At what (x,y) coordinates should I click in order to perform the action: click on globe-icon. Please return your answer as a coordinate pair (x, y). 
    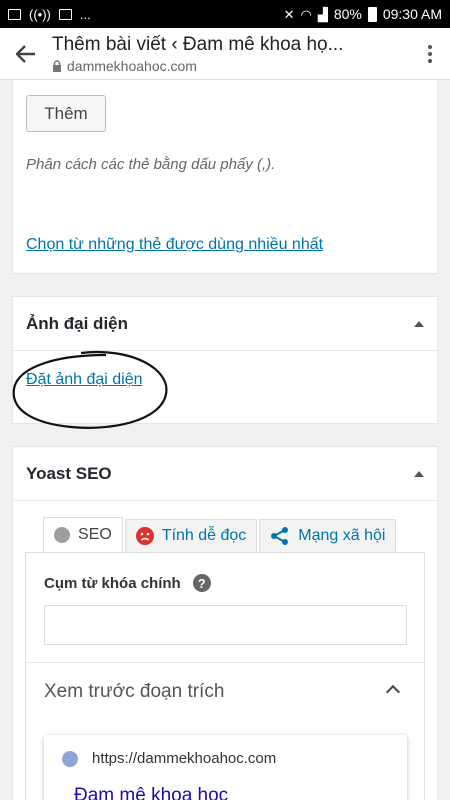
    Looking at the image, I should click on (70, 759).